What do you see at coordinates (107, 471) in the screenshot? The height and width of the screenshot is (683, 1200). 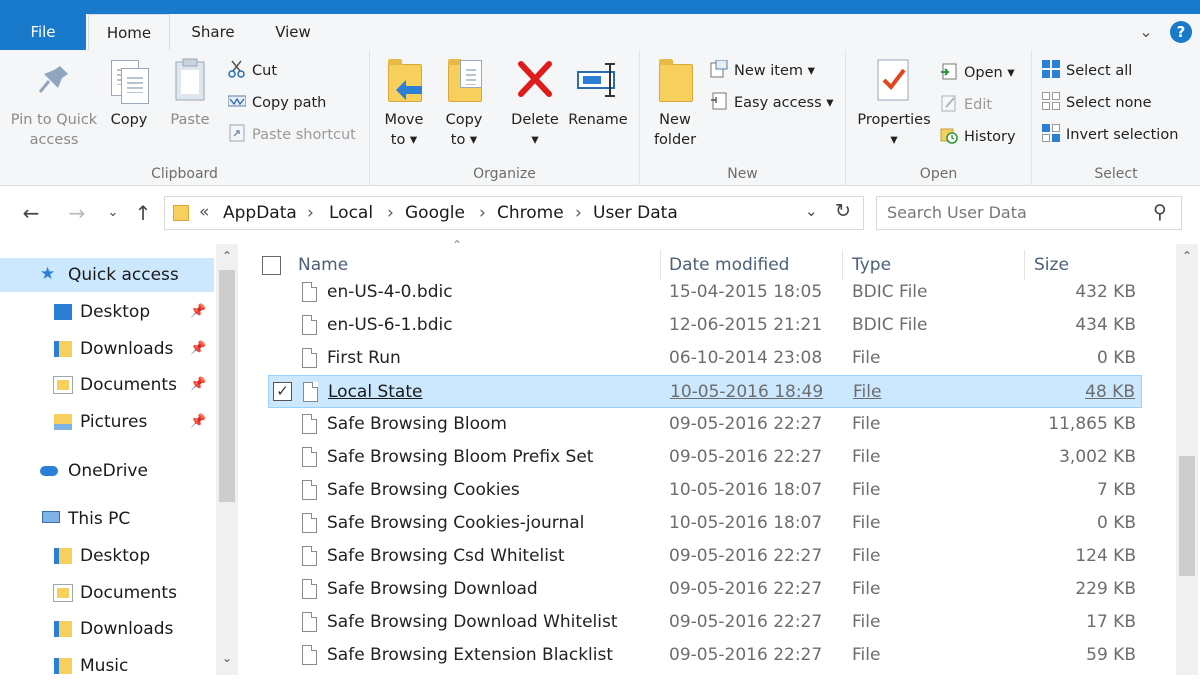 I see `nav-onedrive: OneDrive` at bounding box center [107, 471].